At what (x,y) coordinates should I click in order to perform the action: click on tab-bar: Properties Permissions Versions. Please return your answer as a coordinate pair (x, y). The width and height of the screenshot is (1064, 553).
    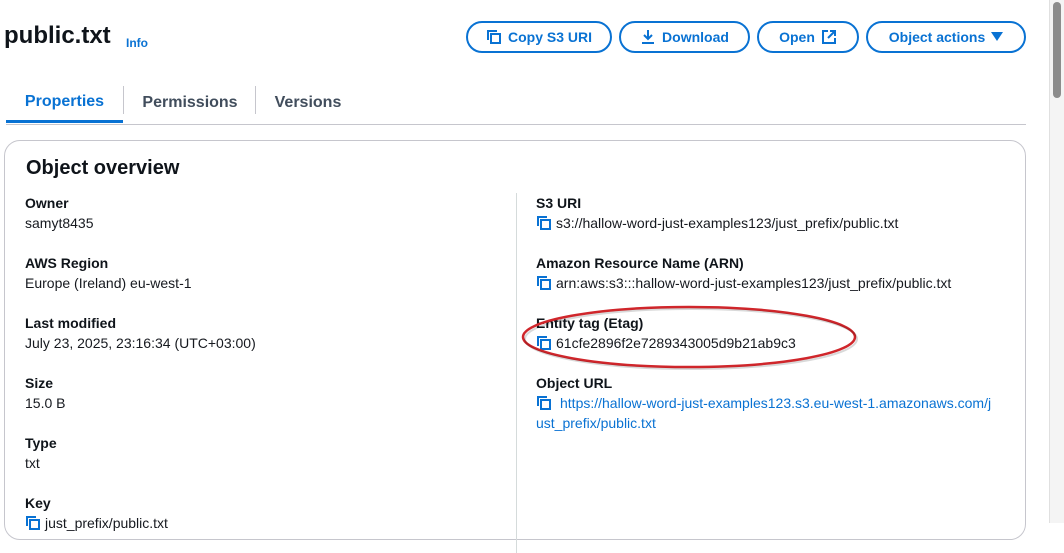
    Looking at the image, I should click on (516, 104).